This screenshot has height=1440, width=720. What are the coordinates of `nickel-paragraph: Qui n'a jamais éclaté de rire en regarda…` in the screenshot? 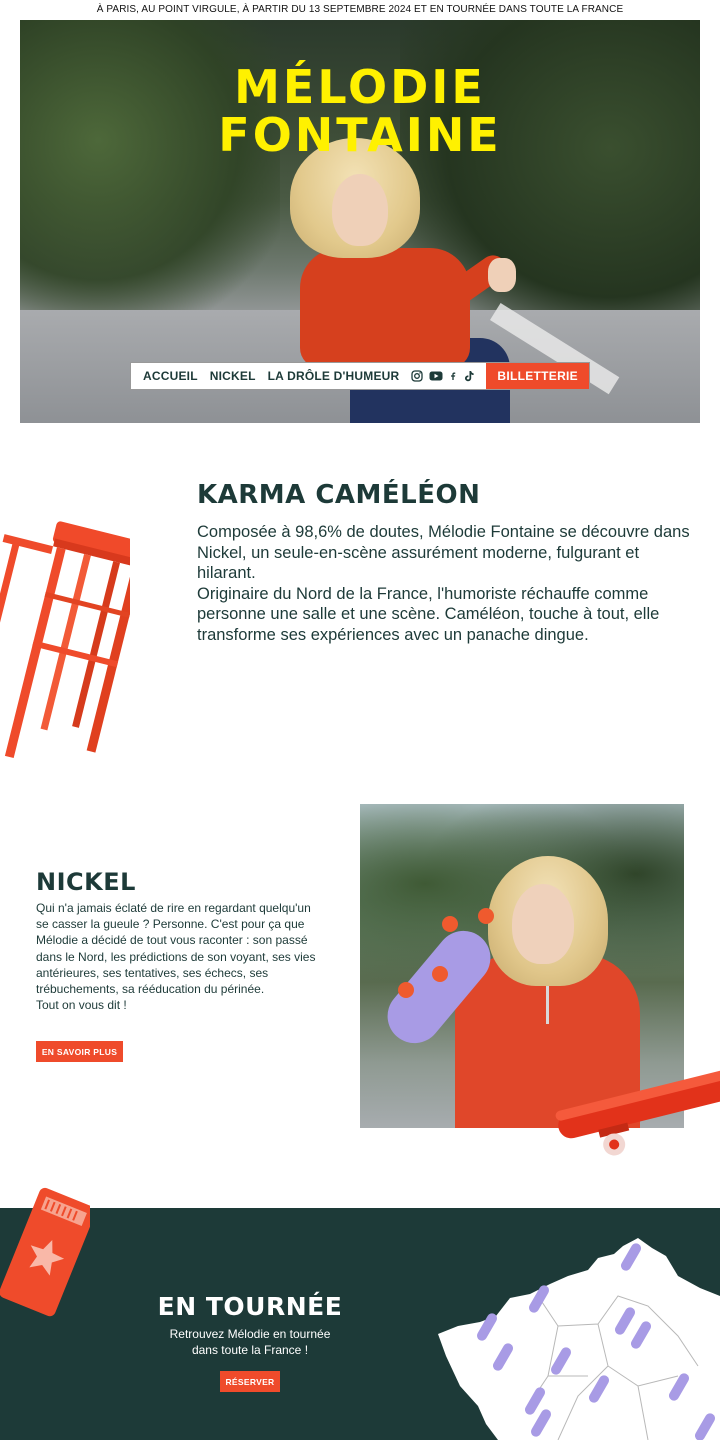 It's located at (176, 949).